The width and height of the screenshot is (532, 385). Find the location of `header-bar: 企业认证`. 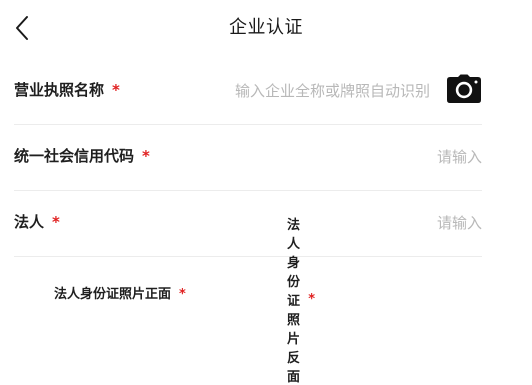

header-bar: 企业认证 is located at coordinates (266, 28).